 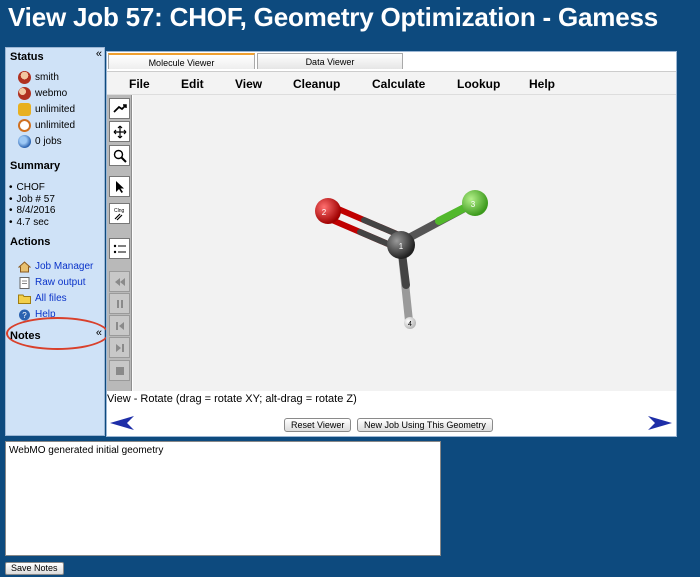 I want to click on action-job-manager: Job Manager, so click(x=55, y=266).